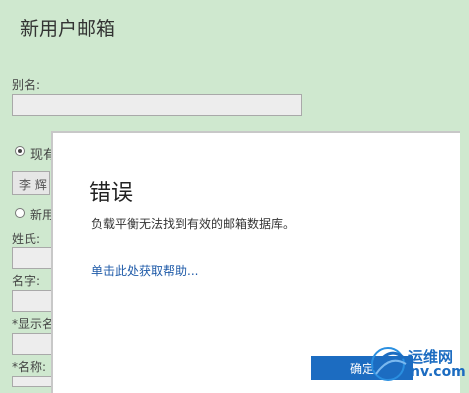  What do you see at coordinates (32, 381) in the screenshot?
I see `name-input` at bounding box center [32, 381].